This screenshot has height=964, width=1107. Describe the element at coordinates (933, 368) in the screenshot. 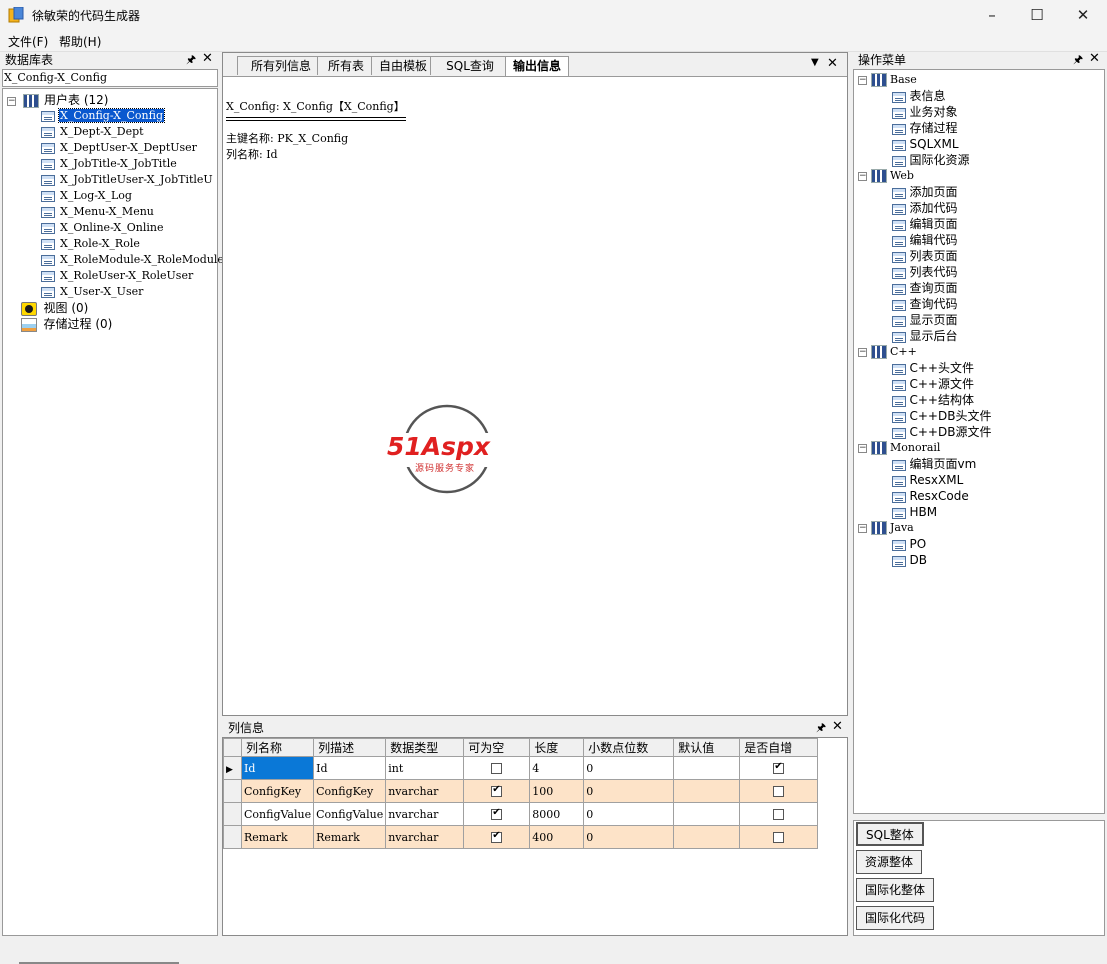

I see `op-item: C++头文件` at that location.